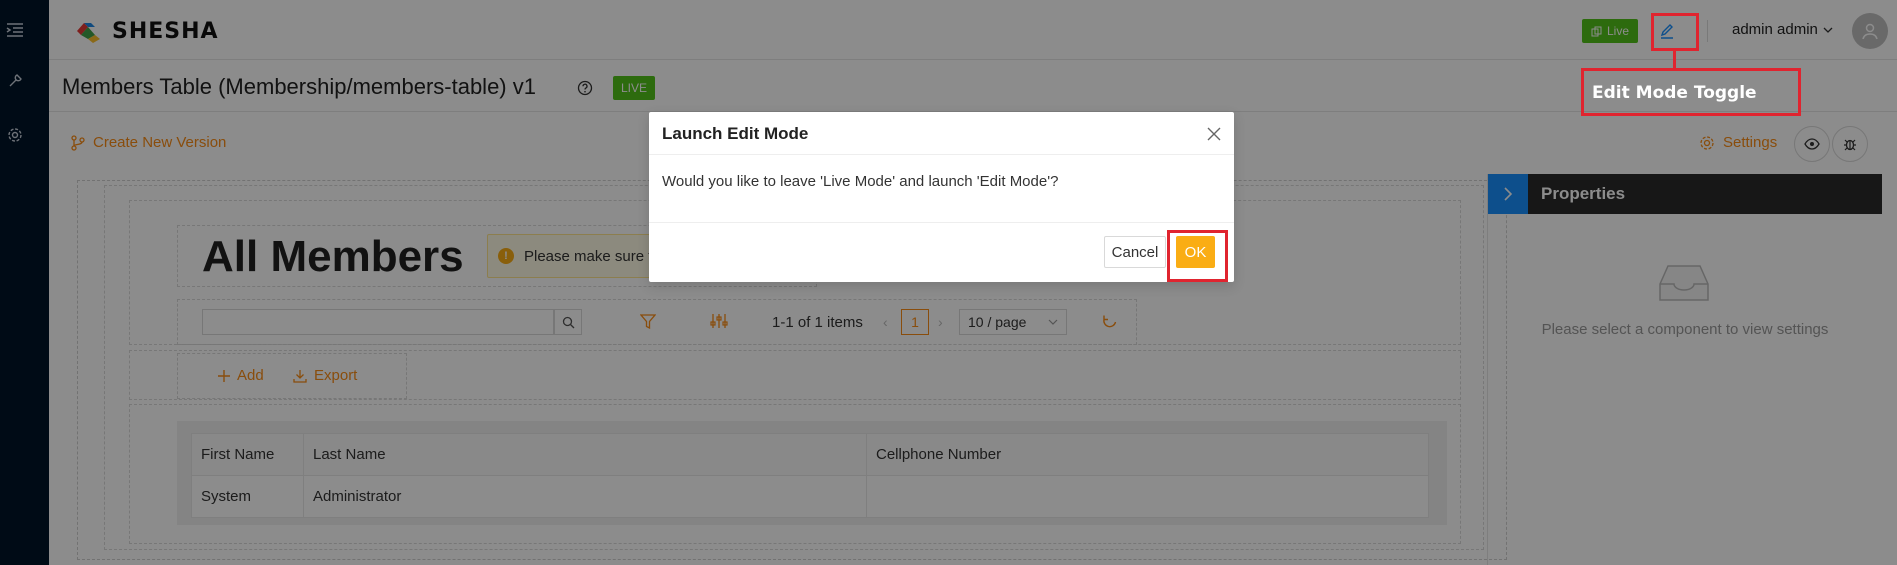 This screenshot has width=1897, height=565. I want to click on cancel-button: Cancel, so click(1135, 252).